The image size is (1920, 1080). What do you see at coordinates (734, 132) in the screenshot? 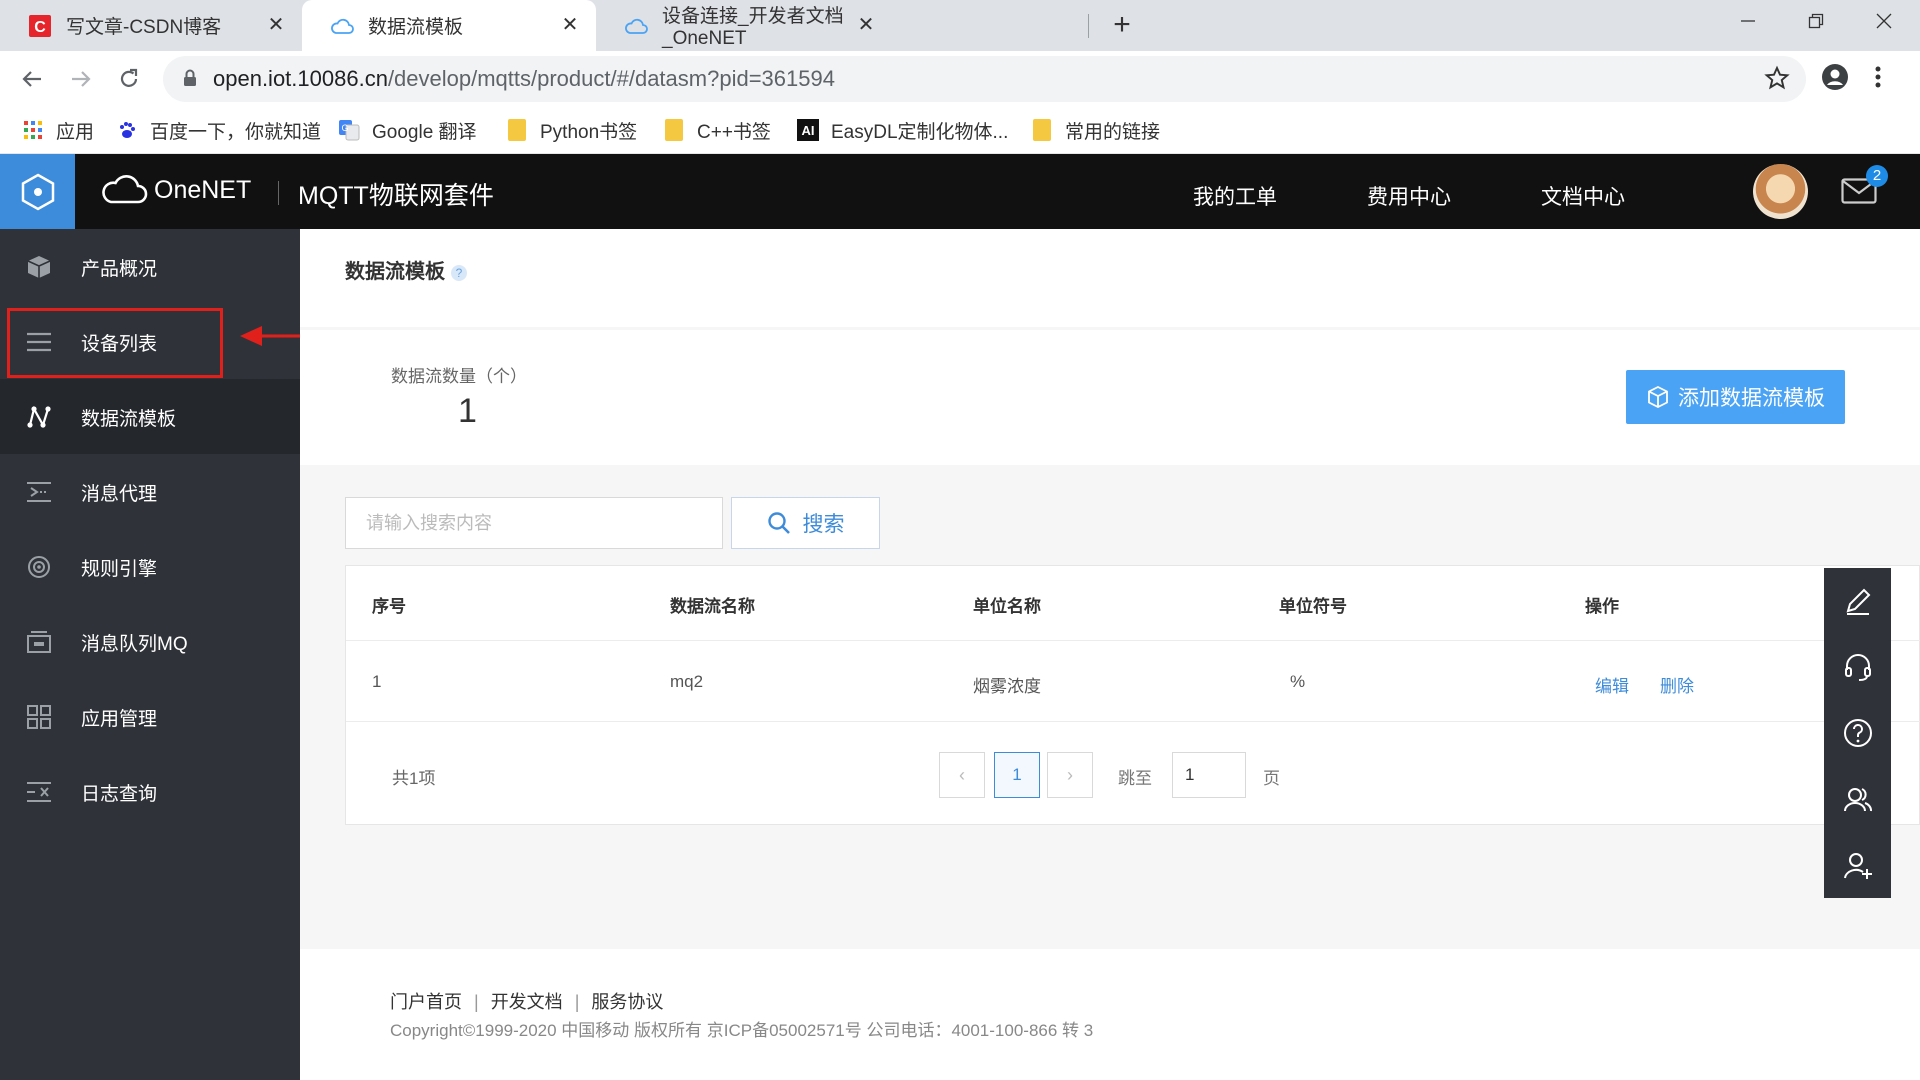
I see `bookmark-label: C++书签` at bounding box center [734, 132].